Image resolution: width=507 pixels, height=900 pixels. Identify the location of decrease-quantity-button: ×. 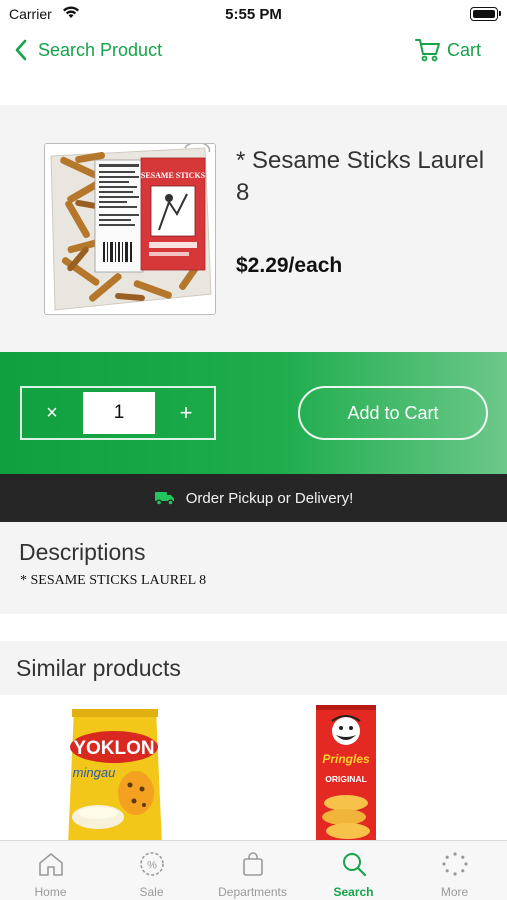
(52, 413).